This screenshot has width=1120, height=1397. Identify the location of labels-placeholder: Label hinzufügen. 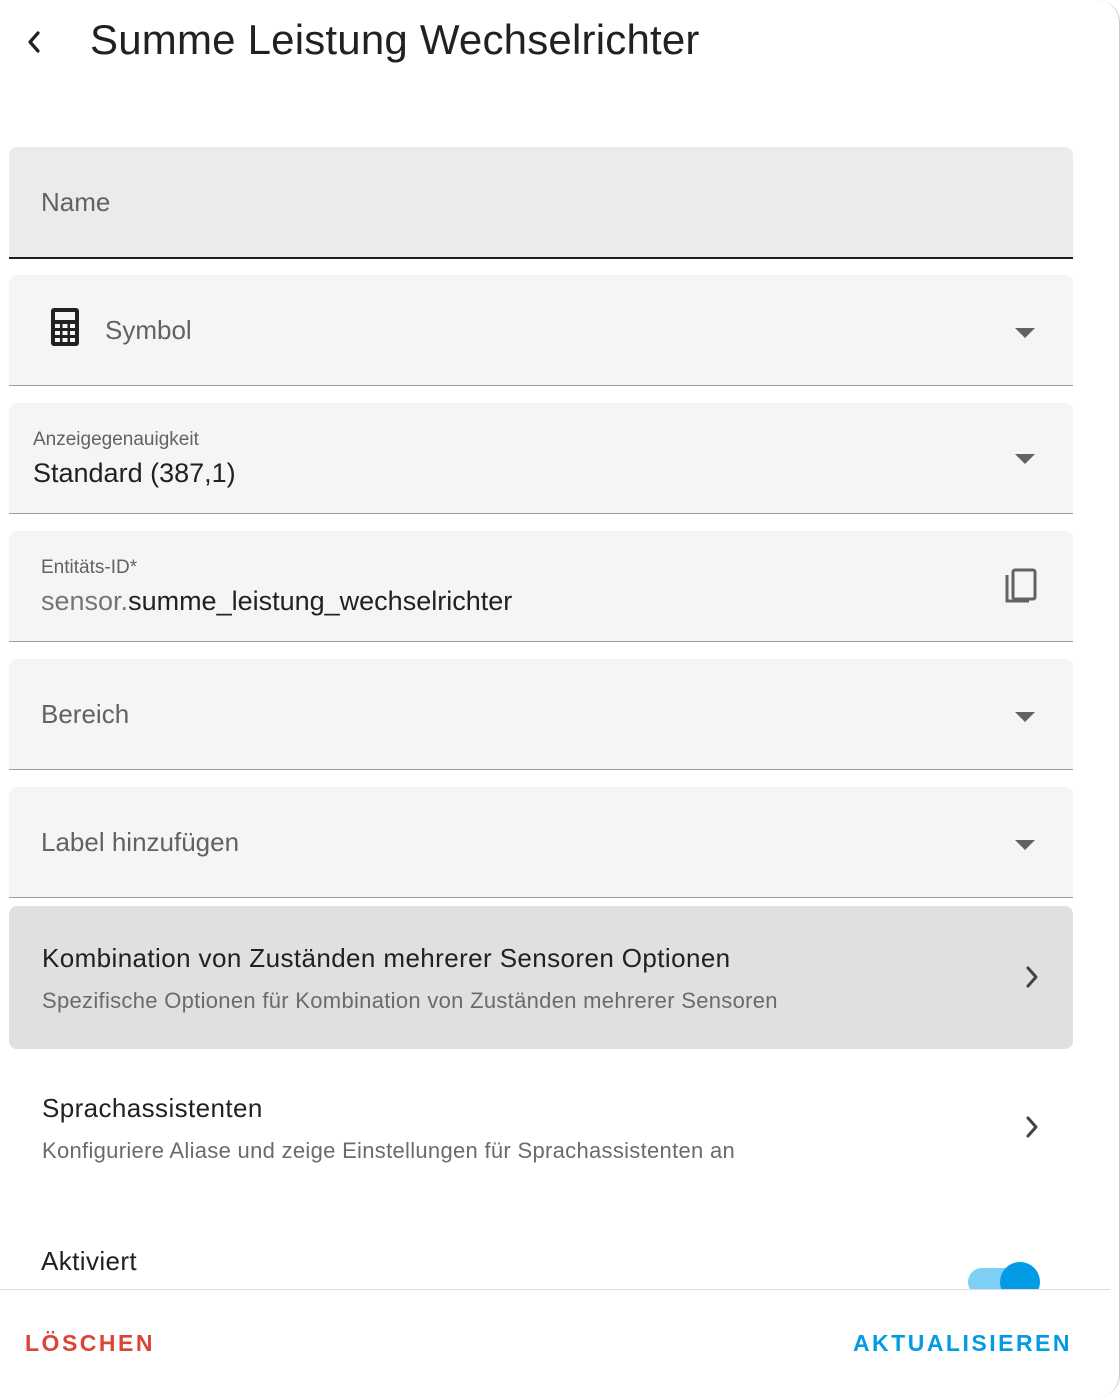
(140, 842).